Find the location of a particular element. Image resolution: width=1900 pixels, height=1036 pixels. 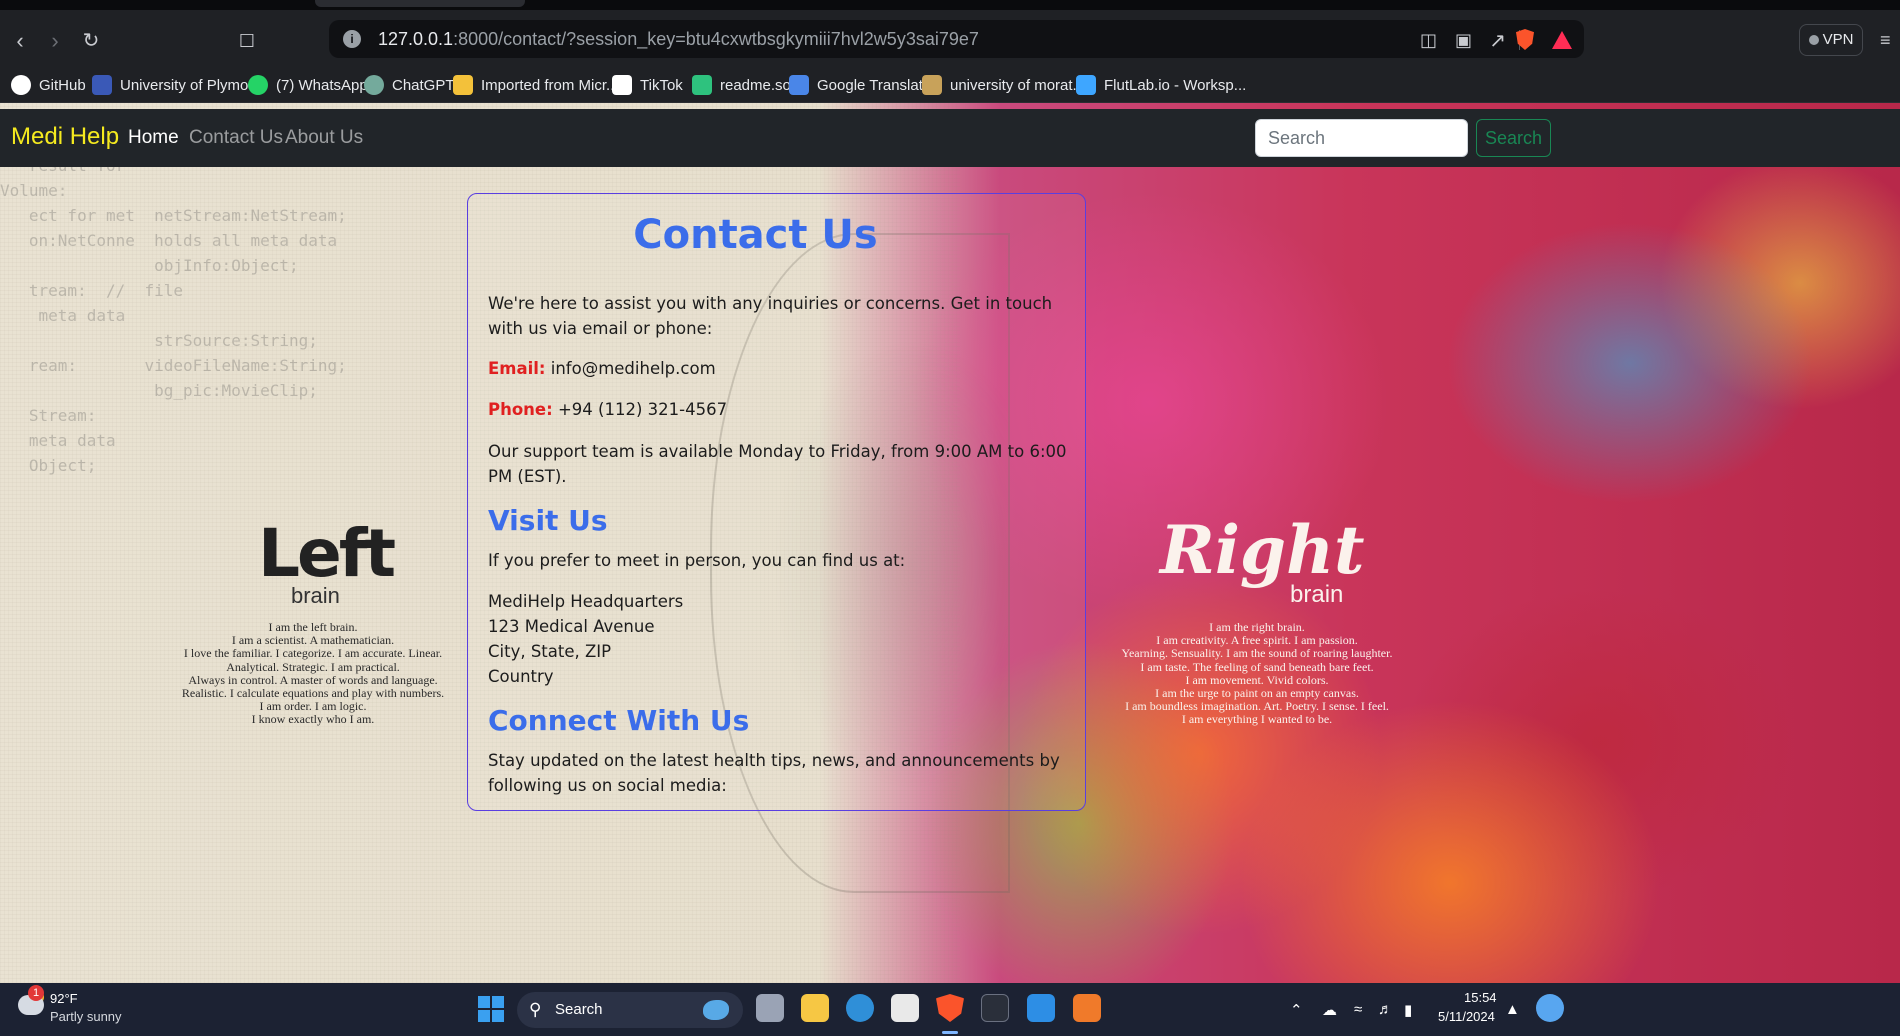

onedrive-icon: ☁ is located at coordinates (1329, 1010).